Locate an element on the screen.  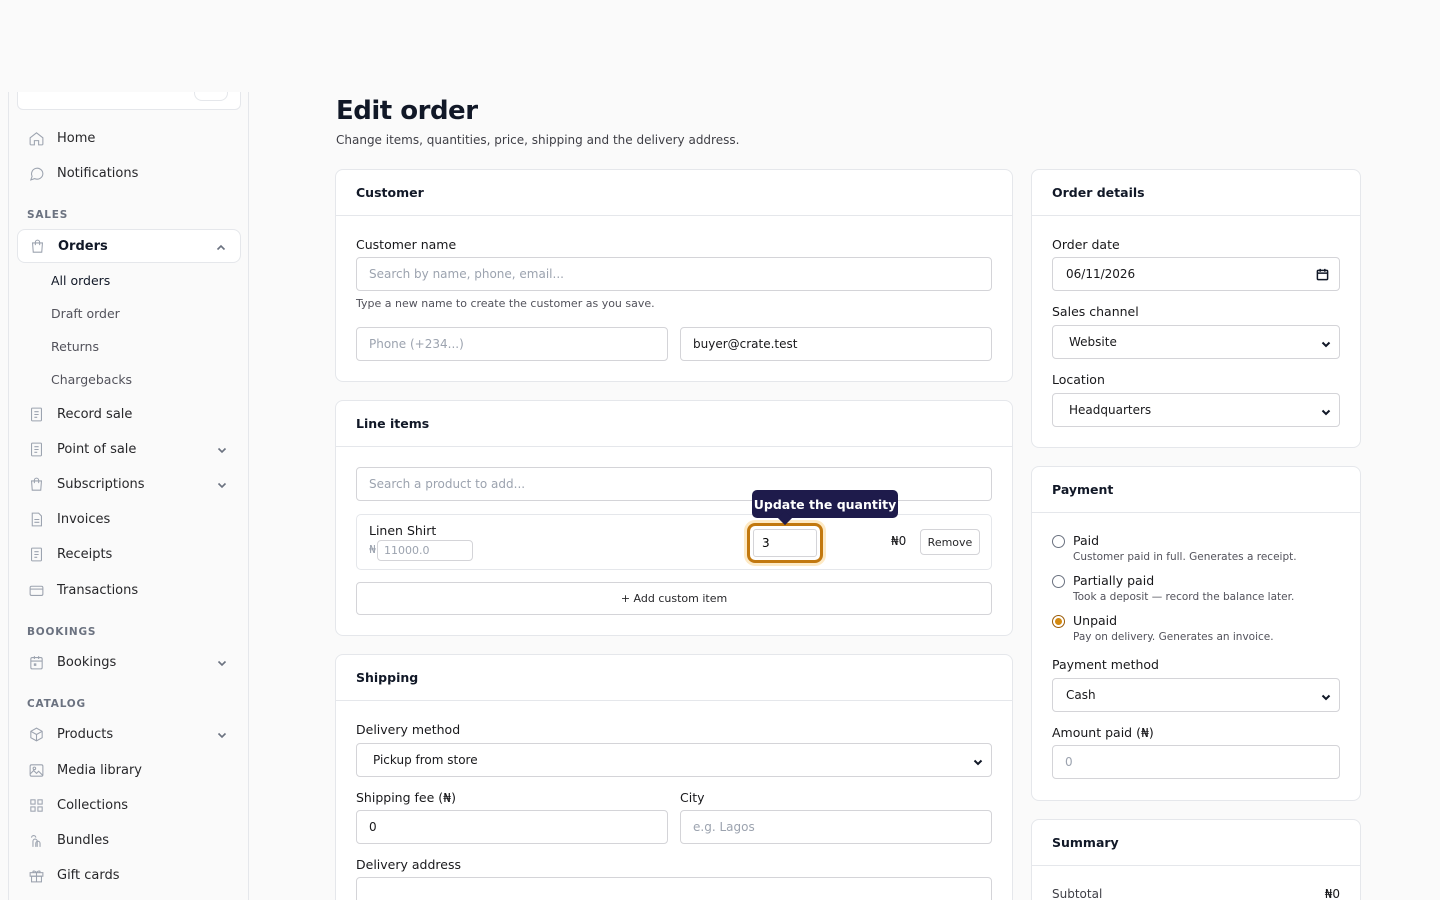
sidebar-subitem-all-orders: All orders is located at coordinates (80, 280).